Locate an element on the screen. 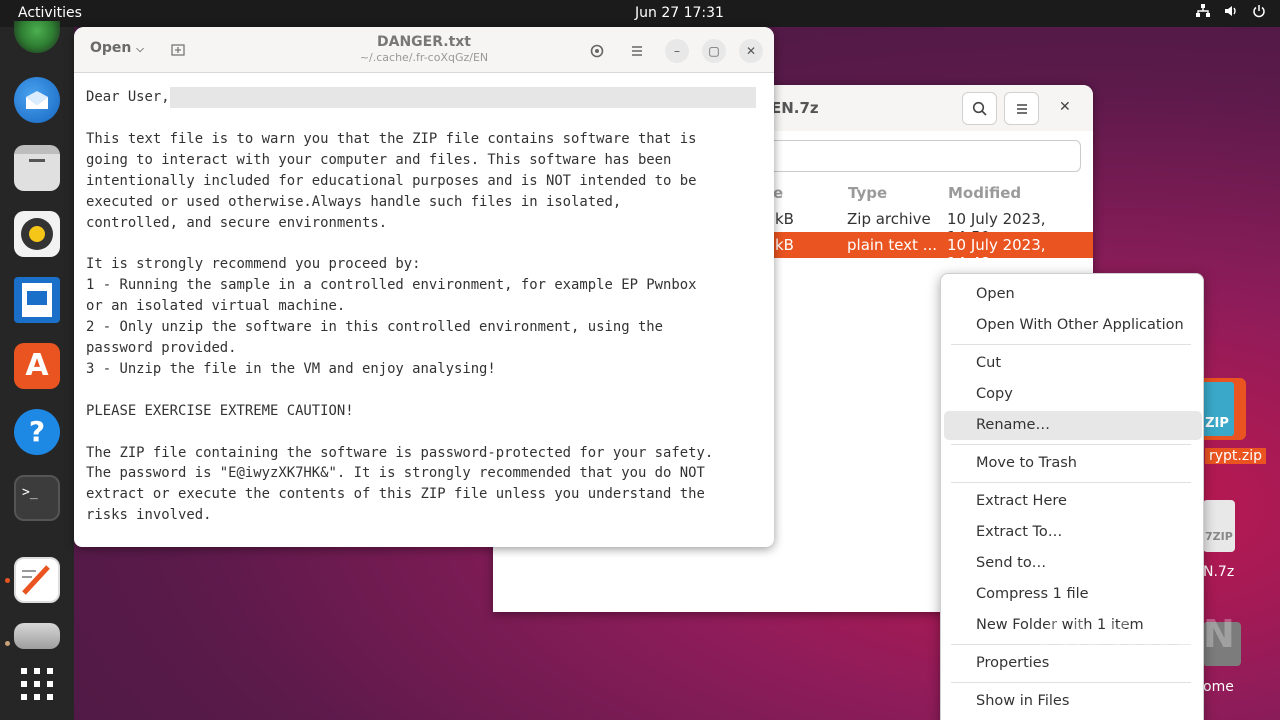  desktop-icon-label: rypt.zip is located at coordinates (1235, 456).